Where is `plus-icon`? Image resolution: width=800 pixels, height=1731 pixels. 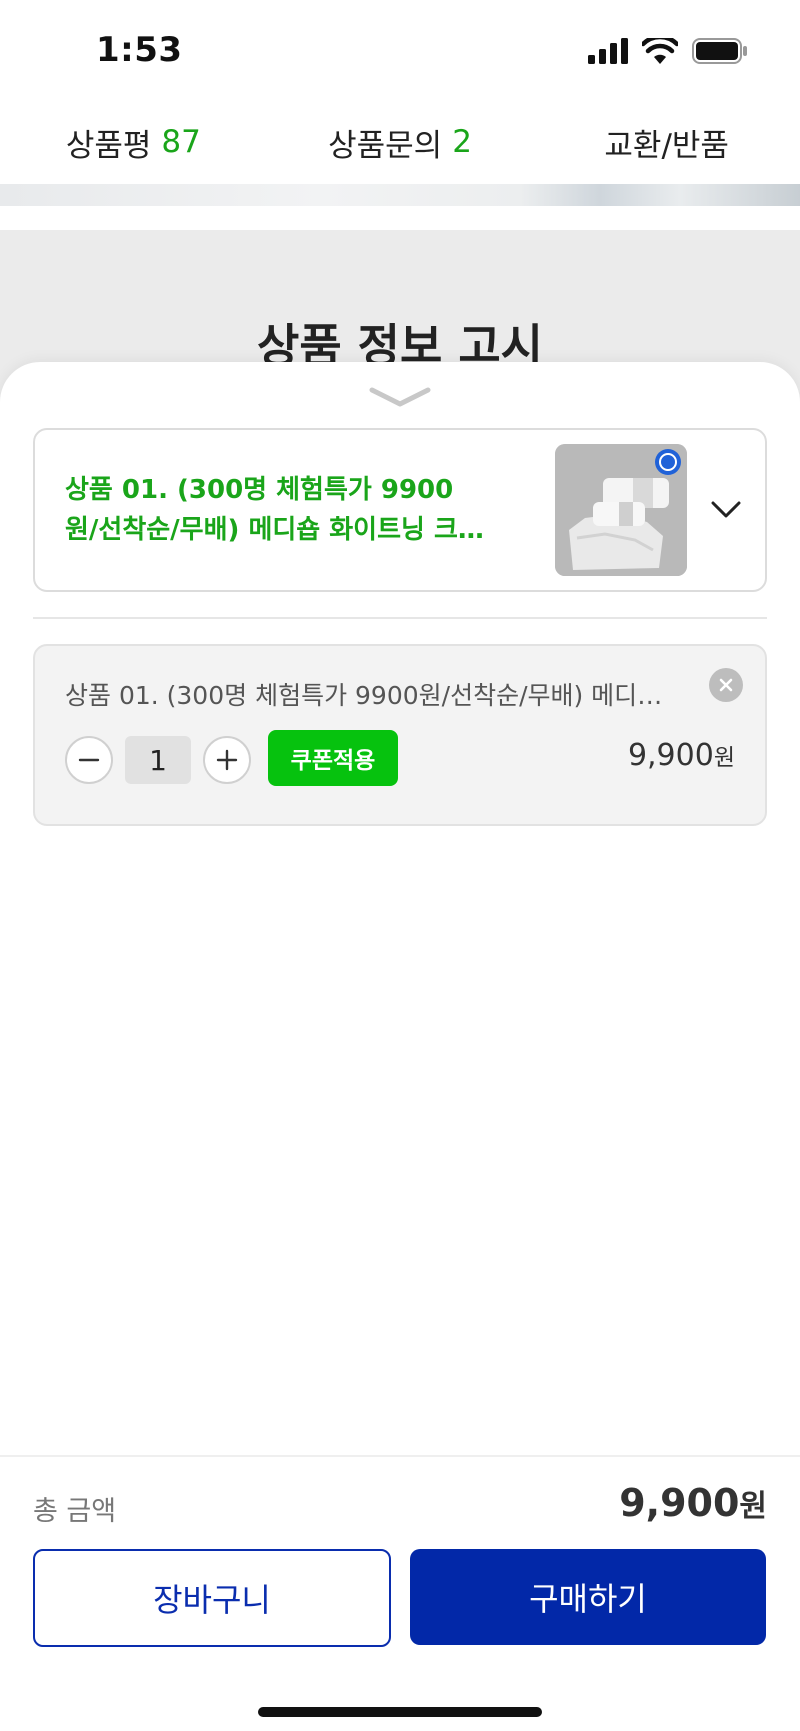
plus-icon is located at coordinates (227, 760).